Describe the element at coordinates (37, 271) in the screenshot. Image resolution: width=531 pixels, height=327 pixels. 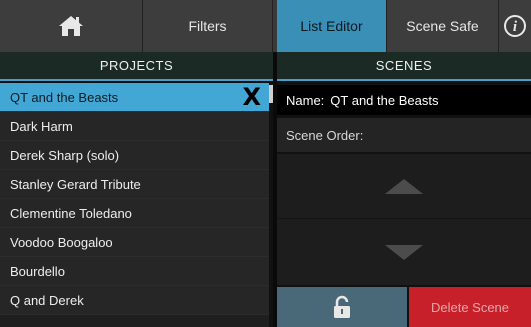
I see `list-item-label: Bourdello` at that location.